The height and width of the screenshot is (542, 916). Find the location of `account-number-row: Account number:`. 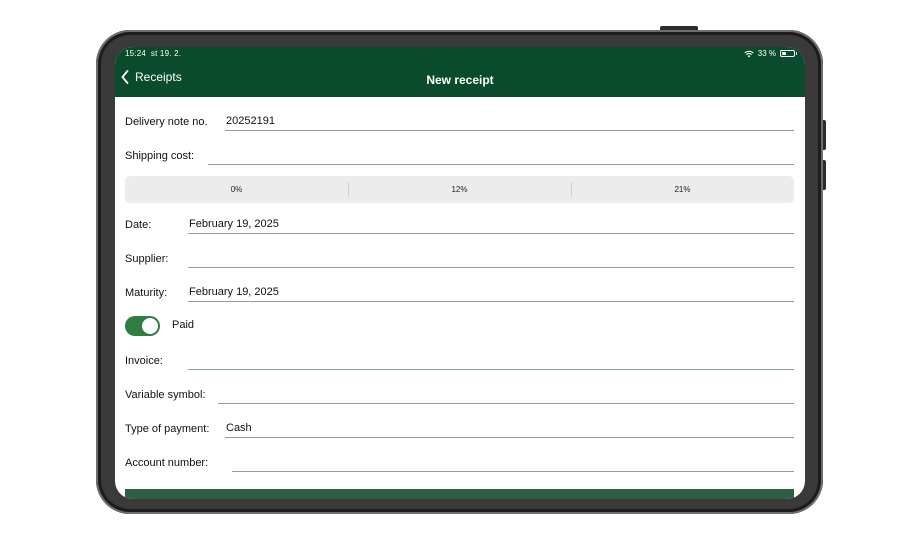

account-number-row: Account number: is located at coordinates (459, 464).